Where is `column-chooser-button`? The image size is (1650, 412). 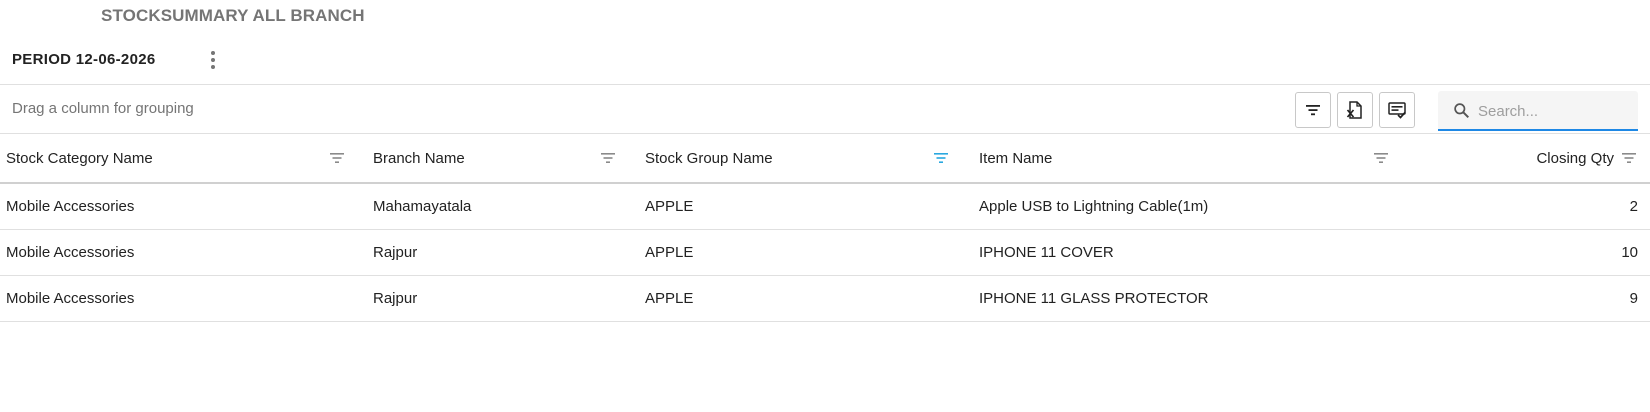
column-chooser-button is located at coordinates (1397, 110).